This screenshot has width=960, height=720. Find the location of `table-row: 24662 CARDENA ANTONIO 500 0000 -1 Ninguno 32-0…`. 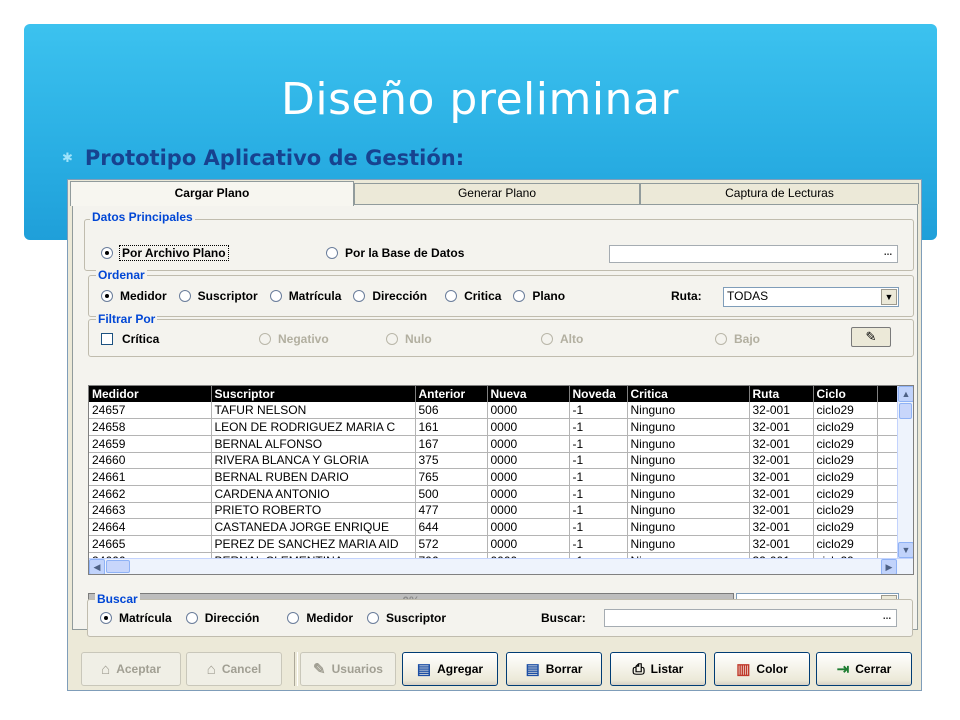

table-row: 24662 CARDENA ANTONIO 500 0000 -1 Ninguno 32-0… is located at coordinates (494, 494).